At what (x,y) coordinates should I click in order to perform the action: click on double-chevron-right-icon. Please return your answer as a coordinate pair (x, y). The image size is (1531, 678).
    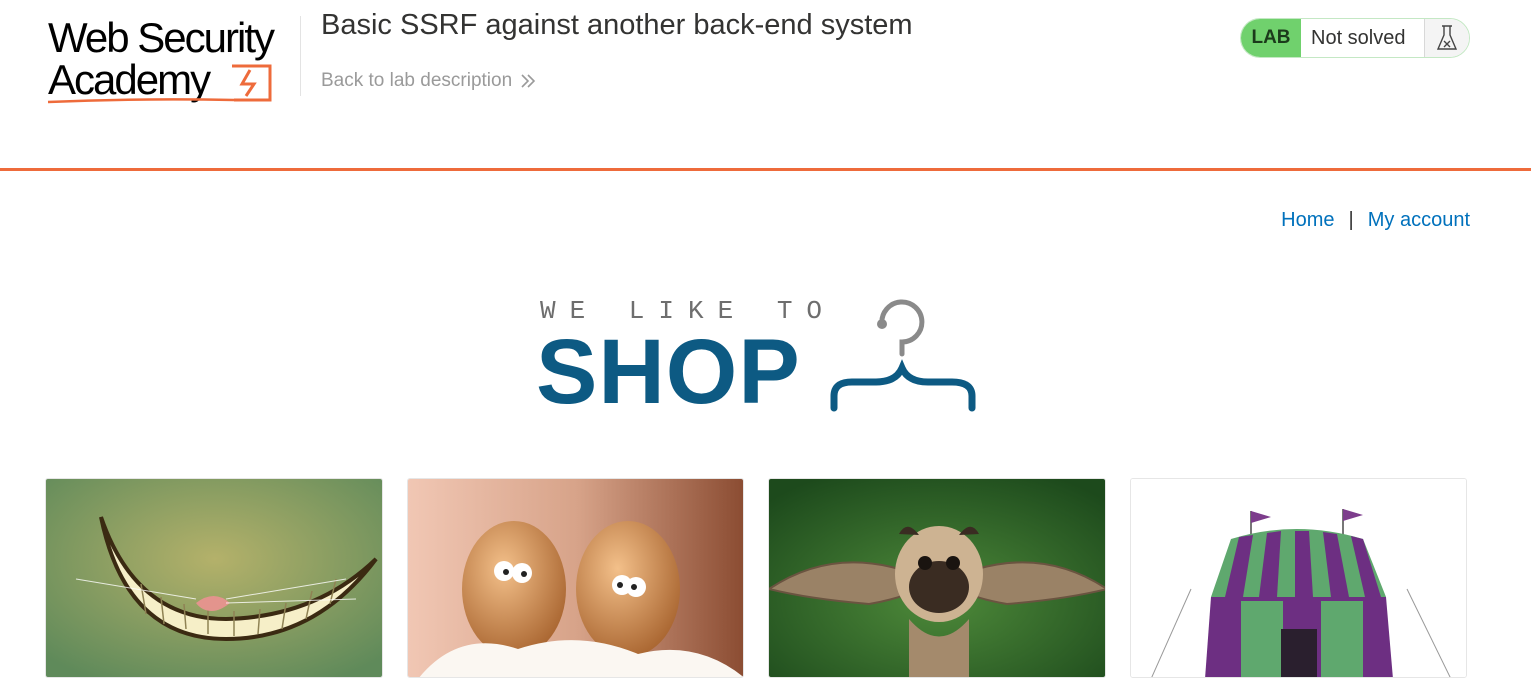
    Looking at the image, I should click on (528, 81).